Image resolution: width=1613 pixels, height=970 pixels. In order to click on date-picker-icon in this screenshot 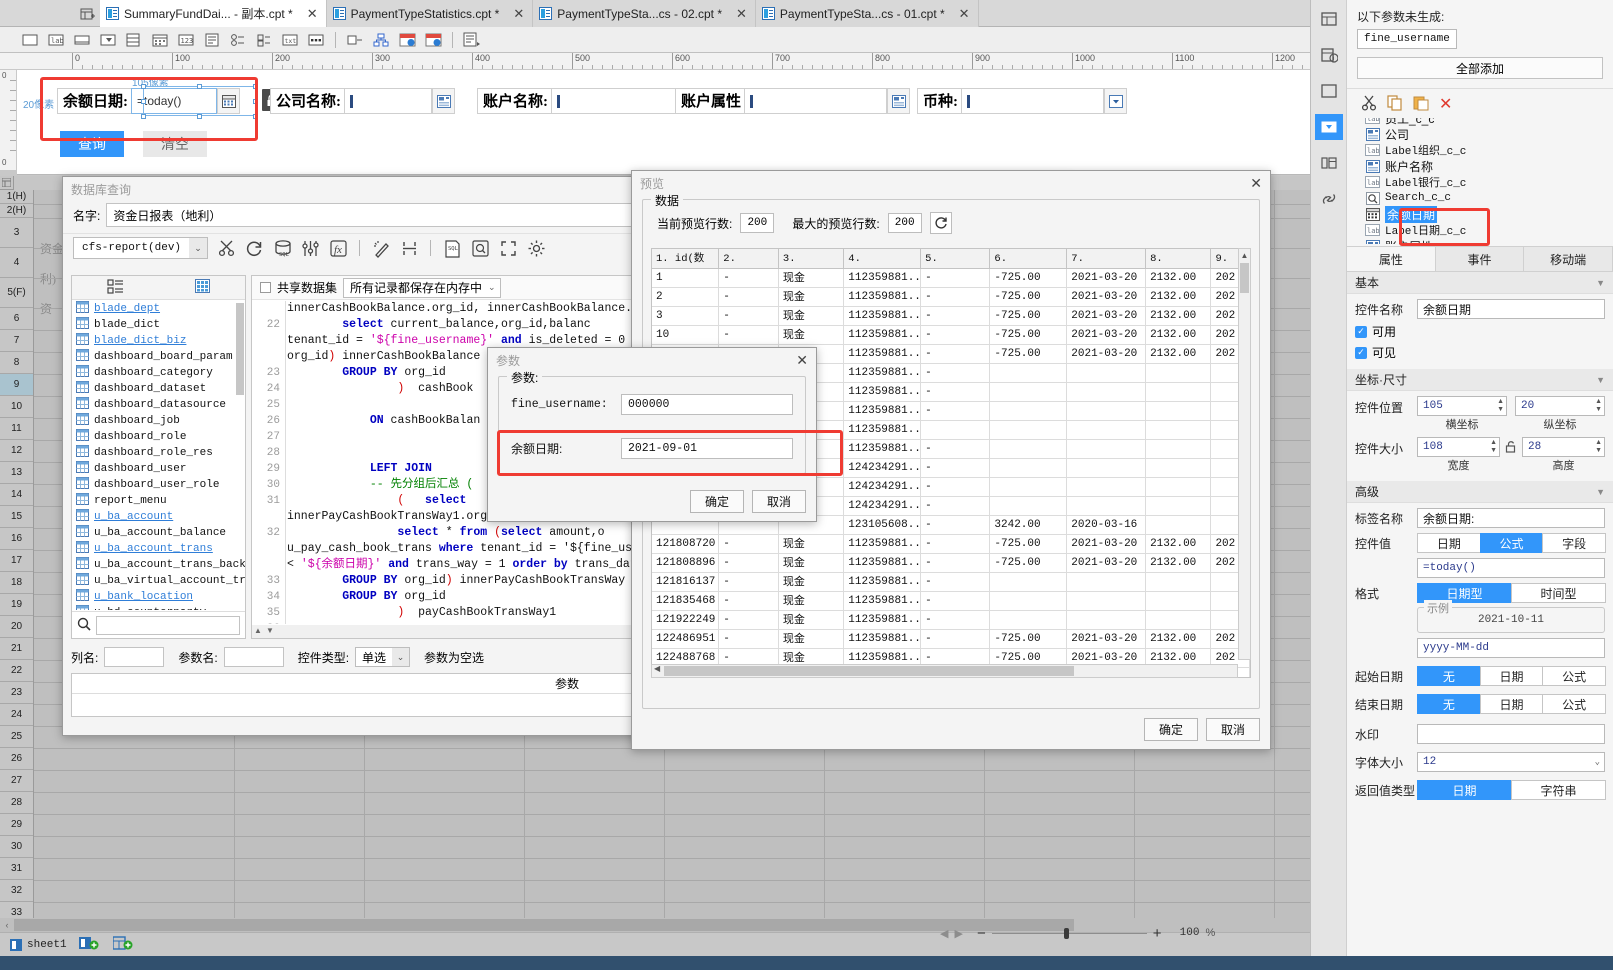, I will do `click(228, 101)`.